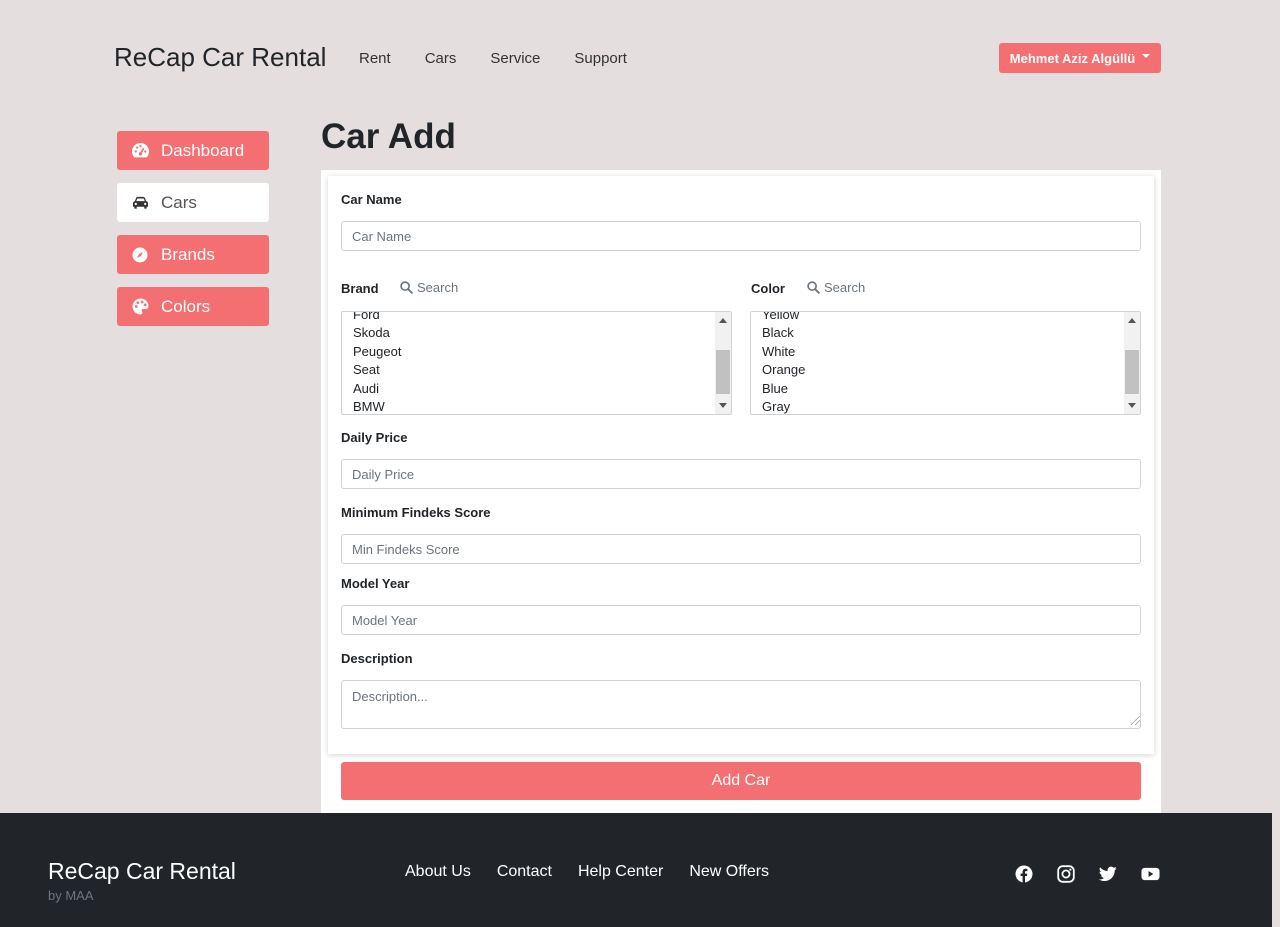  I want to click on sidebar-item-colors: Colors, so click(193, 306).